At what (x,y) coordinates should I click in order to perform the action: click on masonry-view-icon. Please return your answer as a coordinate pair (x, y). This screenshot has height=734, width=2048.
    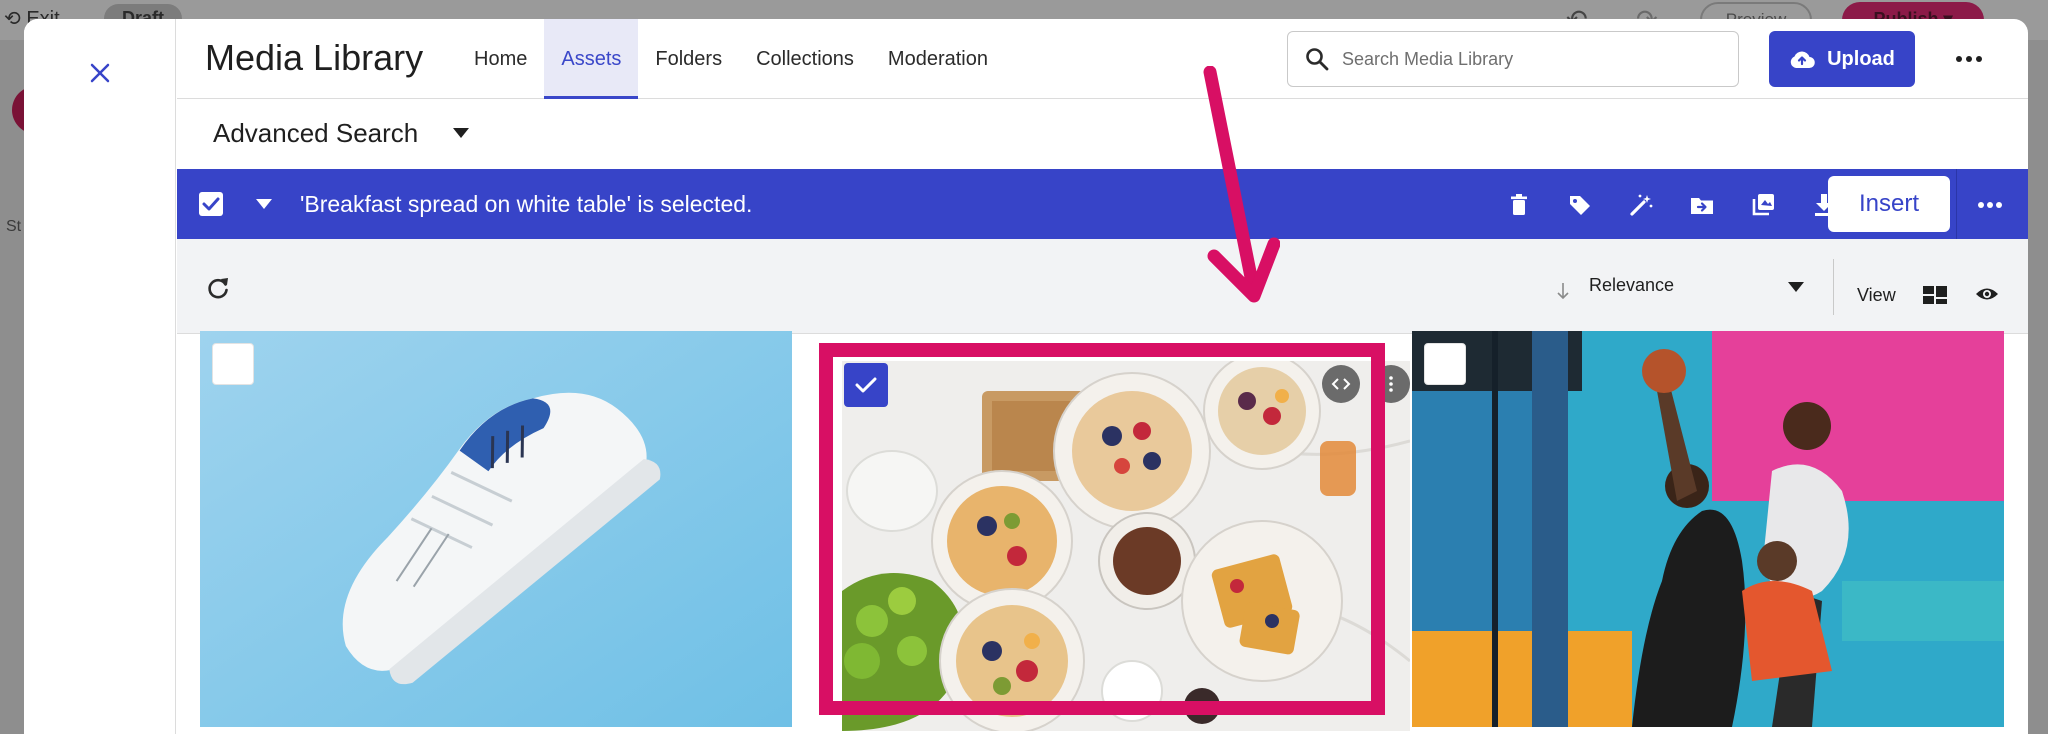
    Looking at the image, I should click on (1935, 295).